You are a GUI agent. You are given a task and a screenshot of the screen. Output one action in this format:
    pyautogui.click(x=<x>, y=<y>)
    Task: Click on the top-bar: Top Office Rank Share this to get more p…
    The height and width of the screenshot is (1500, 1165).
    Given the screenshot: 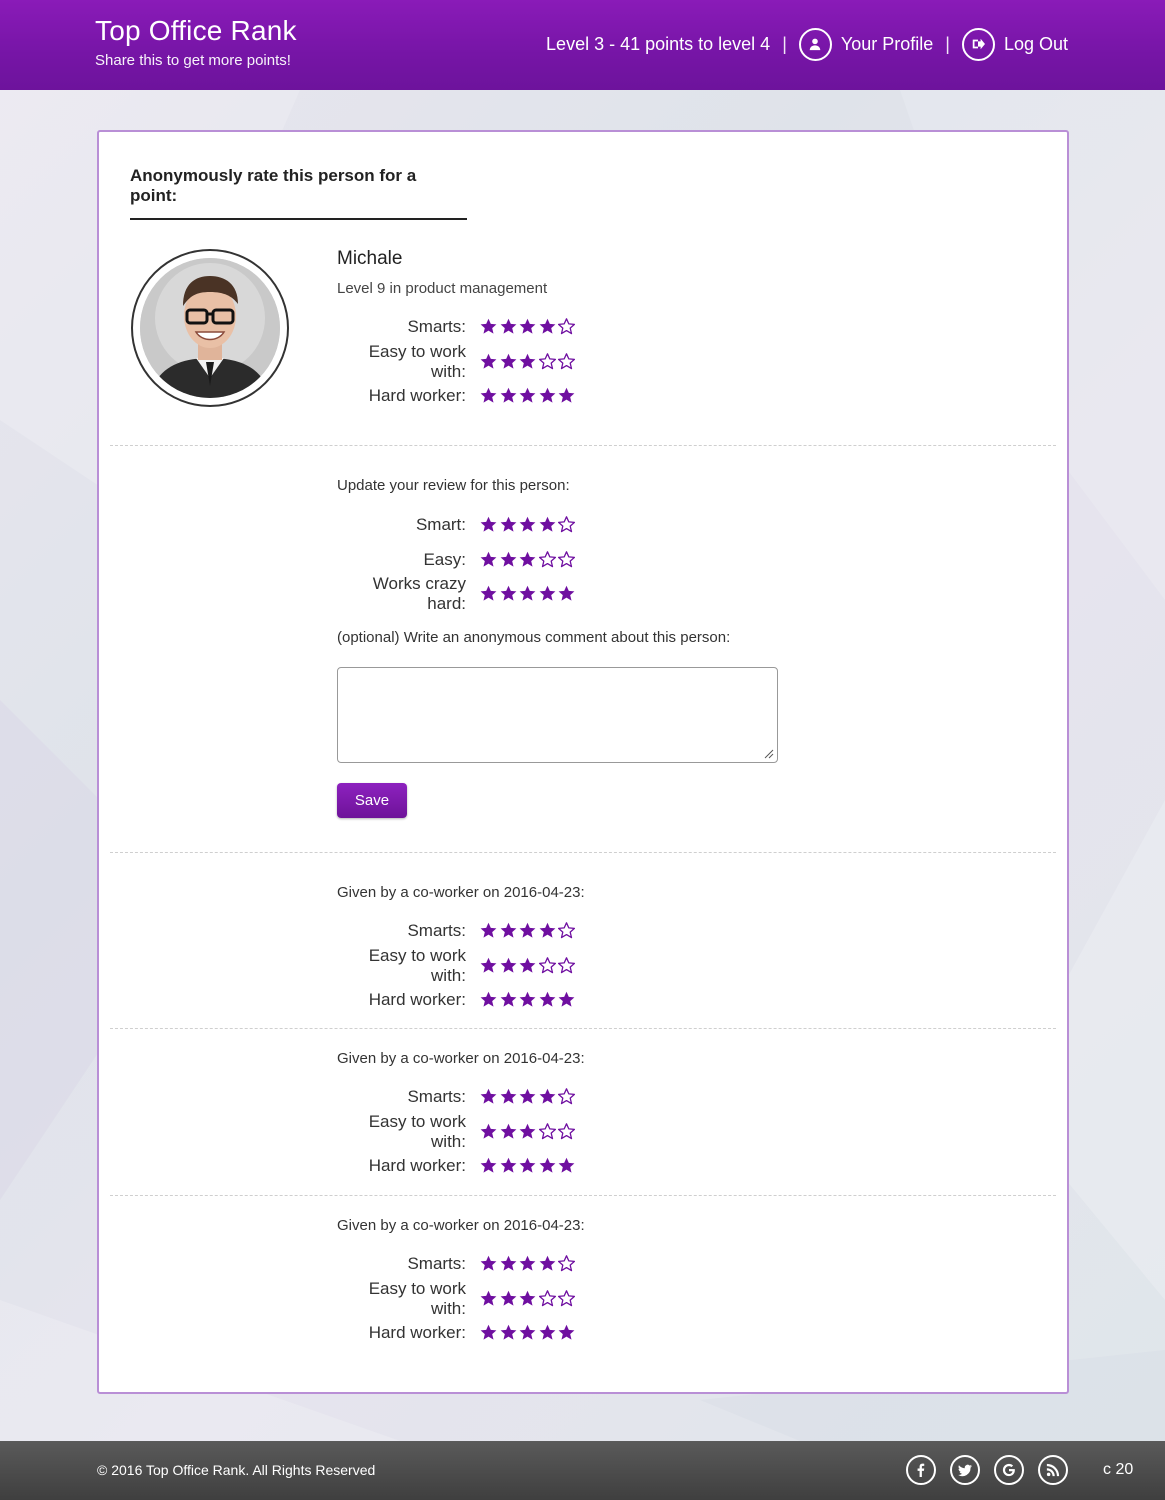 What is the action you would take?
    pyautogui.click(x=582, y=45)
    